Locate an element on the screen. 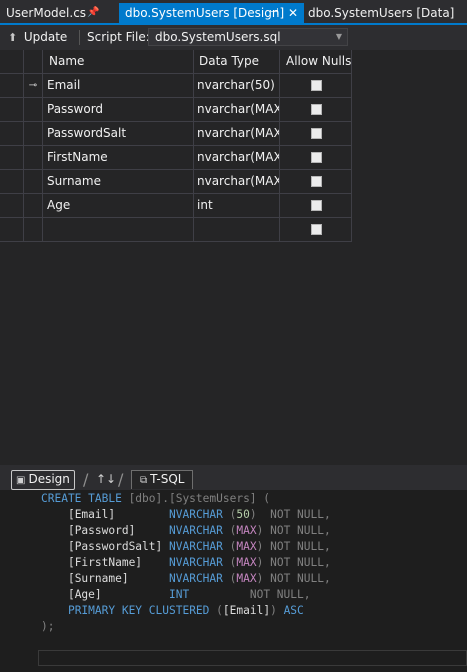  column-name-cell: Surname is located at coordinates (118, 181).